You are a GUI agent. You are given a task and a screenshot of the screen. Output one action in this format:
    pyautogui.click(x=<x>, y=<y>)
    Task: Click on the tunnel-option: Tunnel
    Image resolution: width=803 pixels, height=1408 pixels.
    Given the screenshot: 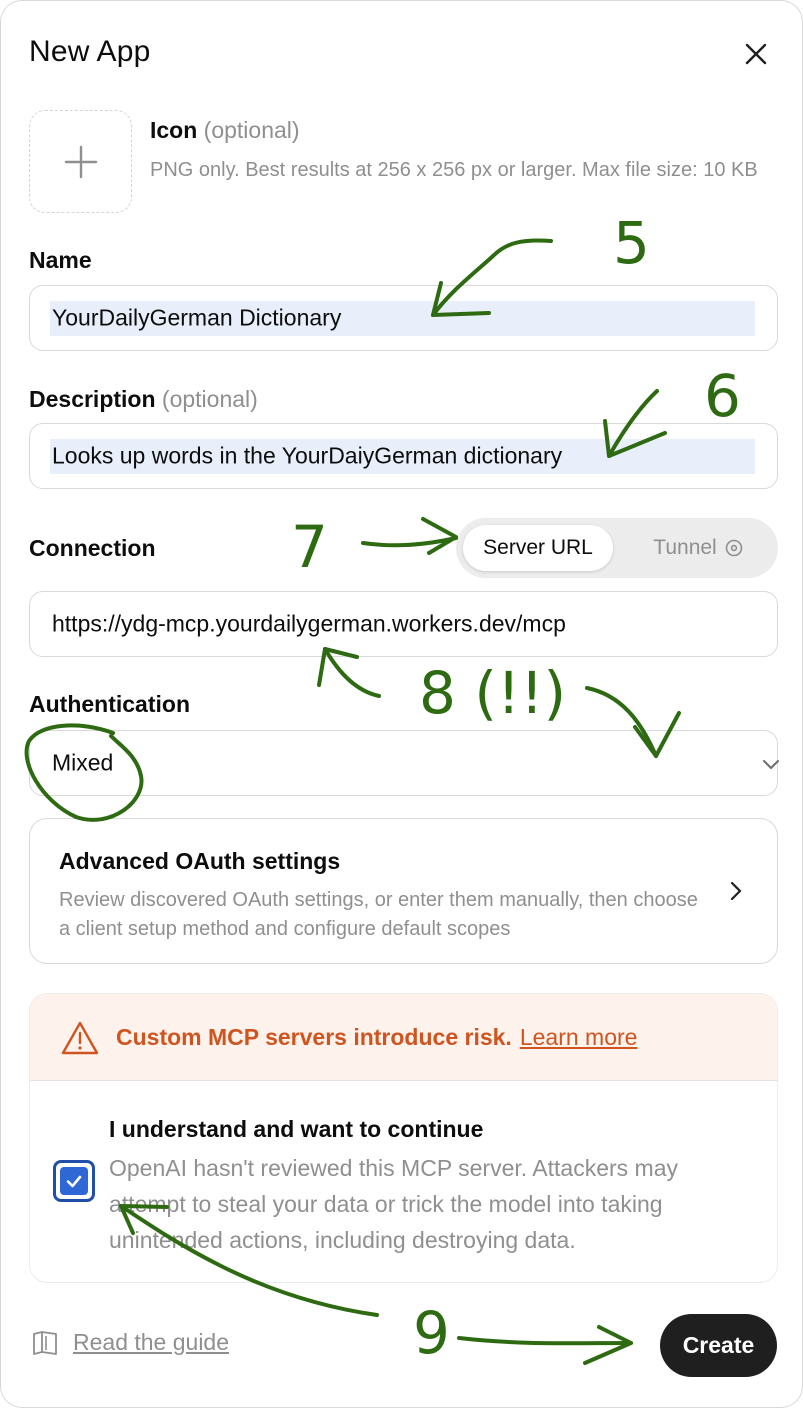 What is the action you would take?
    pyautogui.click(x=698, y=548)
    